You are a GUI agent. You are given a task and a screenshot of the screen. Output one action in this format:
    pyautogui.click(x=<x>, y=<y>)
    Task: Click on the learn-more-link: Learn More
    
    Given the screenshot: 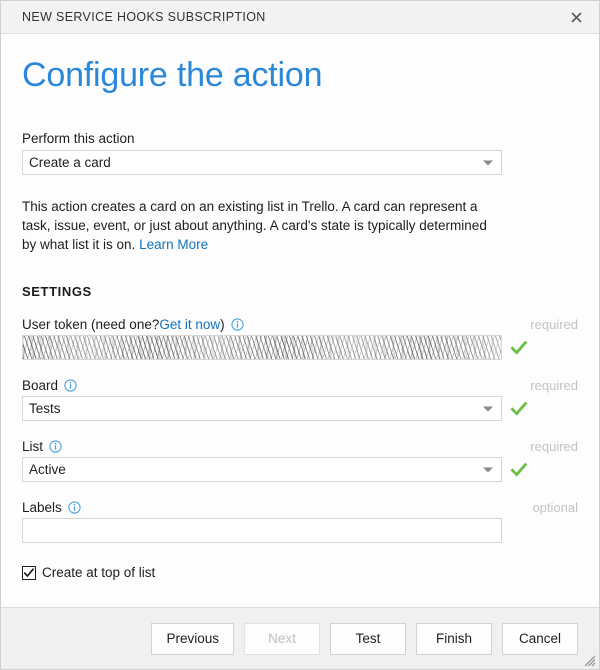 What is the action you would take?
    pyautogui.click(x=173, y=244)
    